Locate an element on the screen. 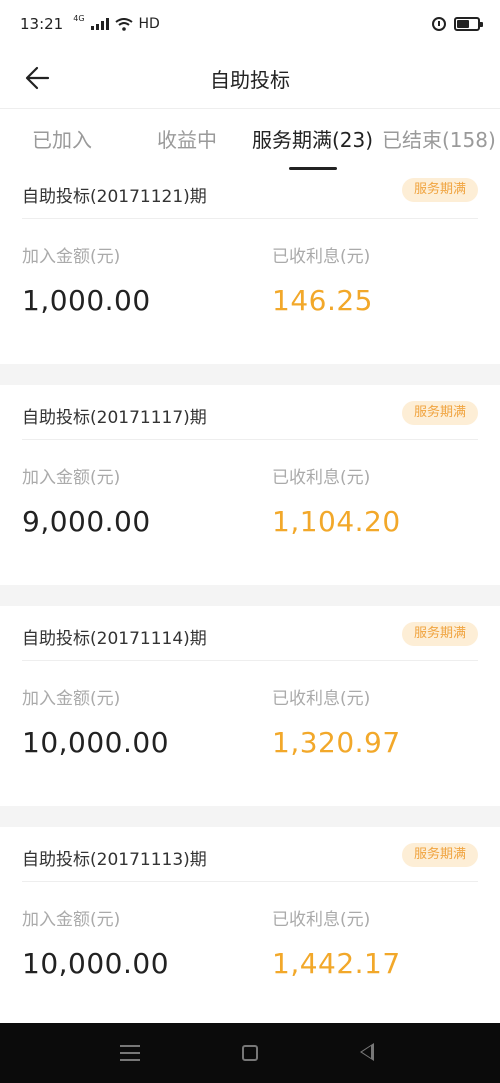 The image size is (500, 1083). card-title: 自助投标(20171117)期 is located at coordinates (114, 418).